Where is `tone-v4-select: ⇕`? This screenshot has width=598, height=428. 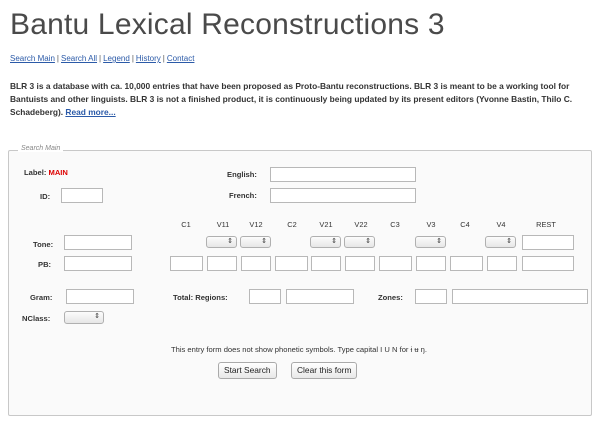
tone-v4-select: ⇕ is located at coordinates (500, 242).